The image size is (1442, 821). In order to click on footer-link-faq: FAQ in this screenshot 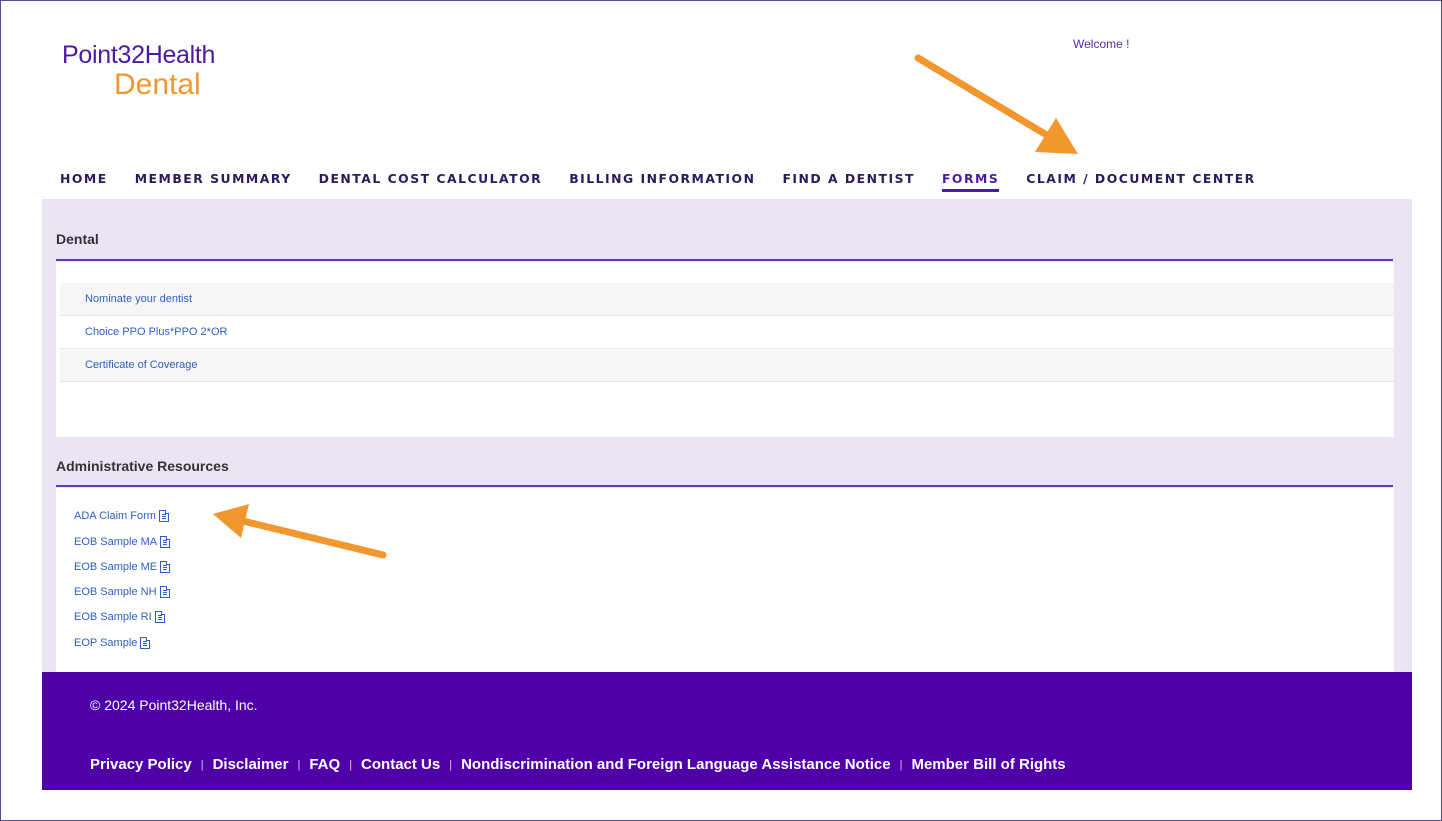, I will do `click(324, 764)`.